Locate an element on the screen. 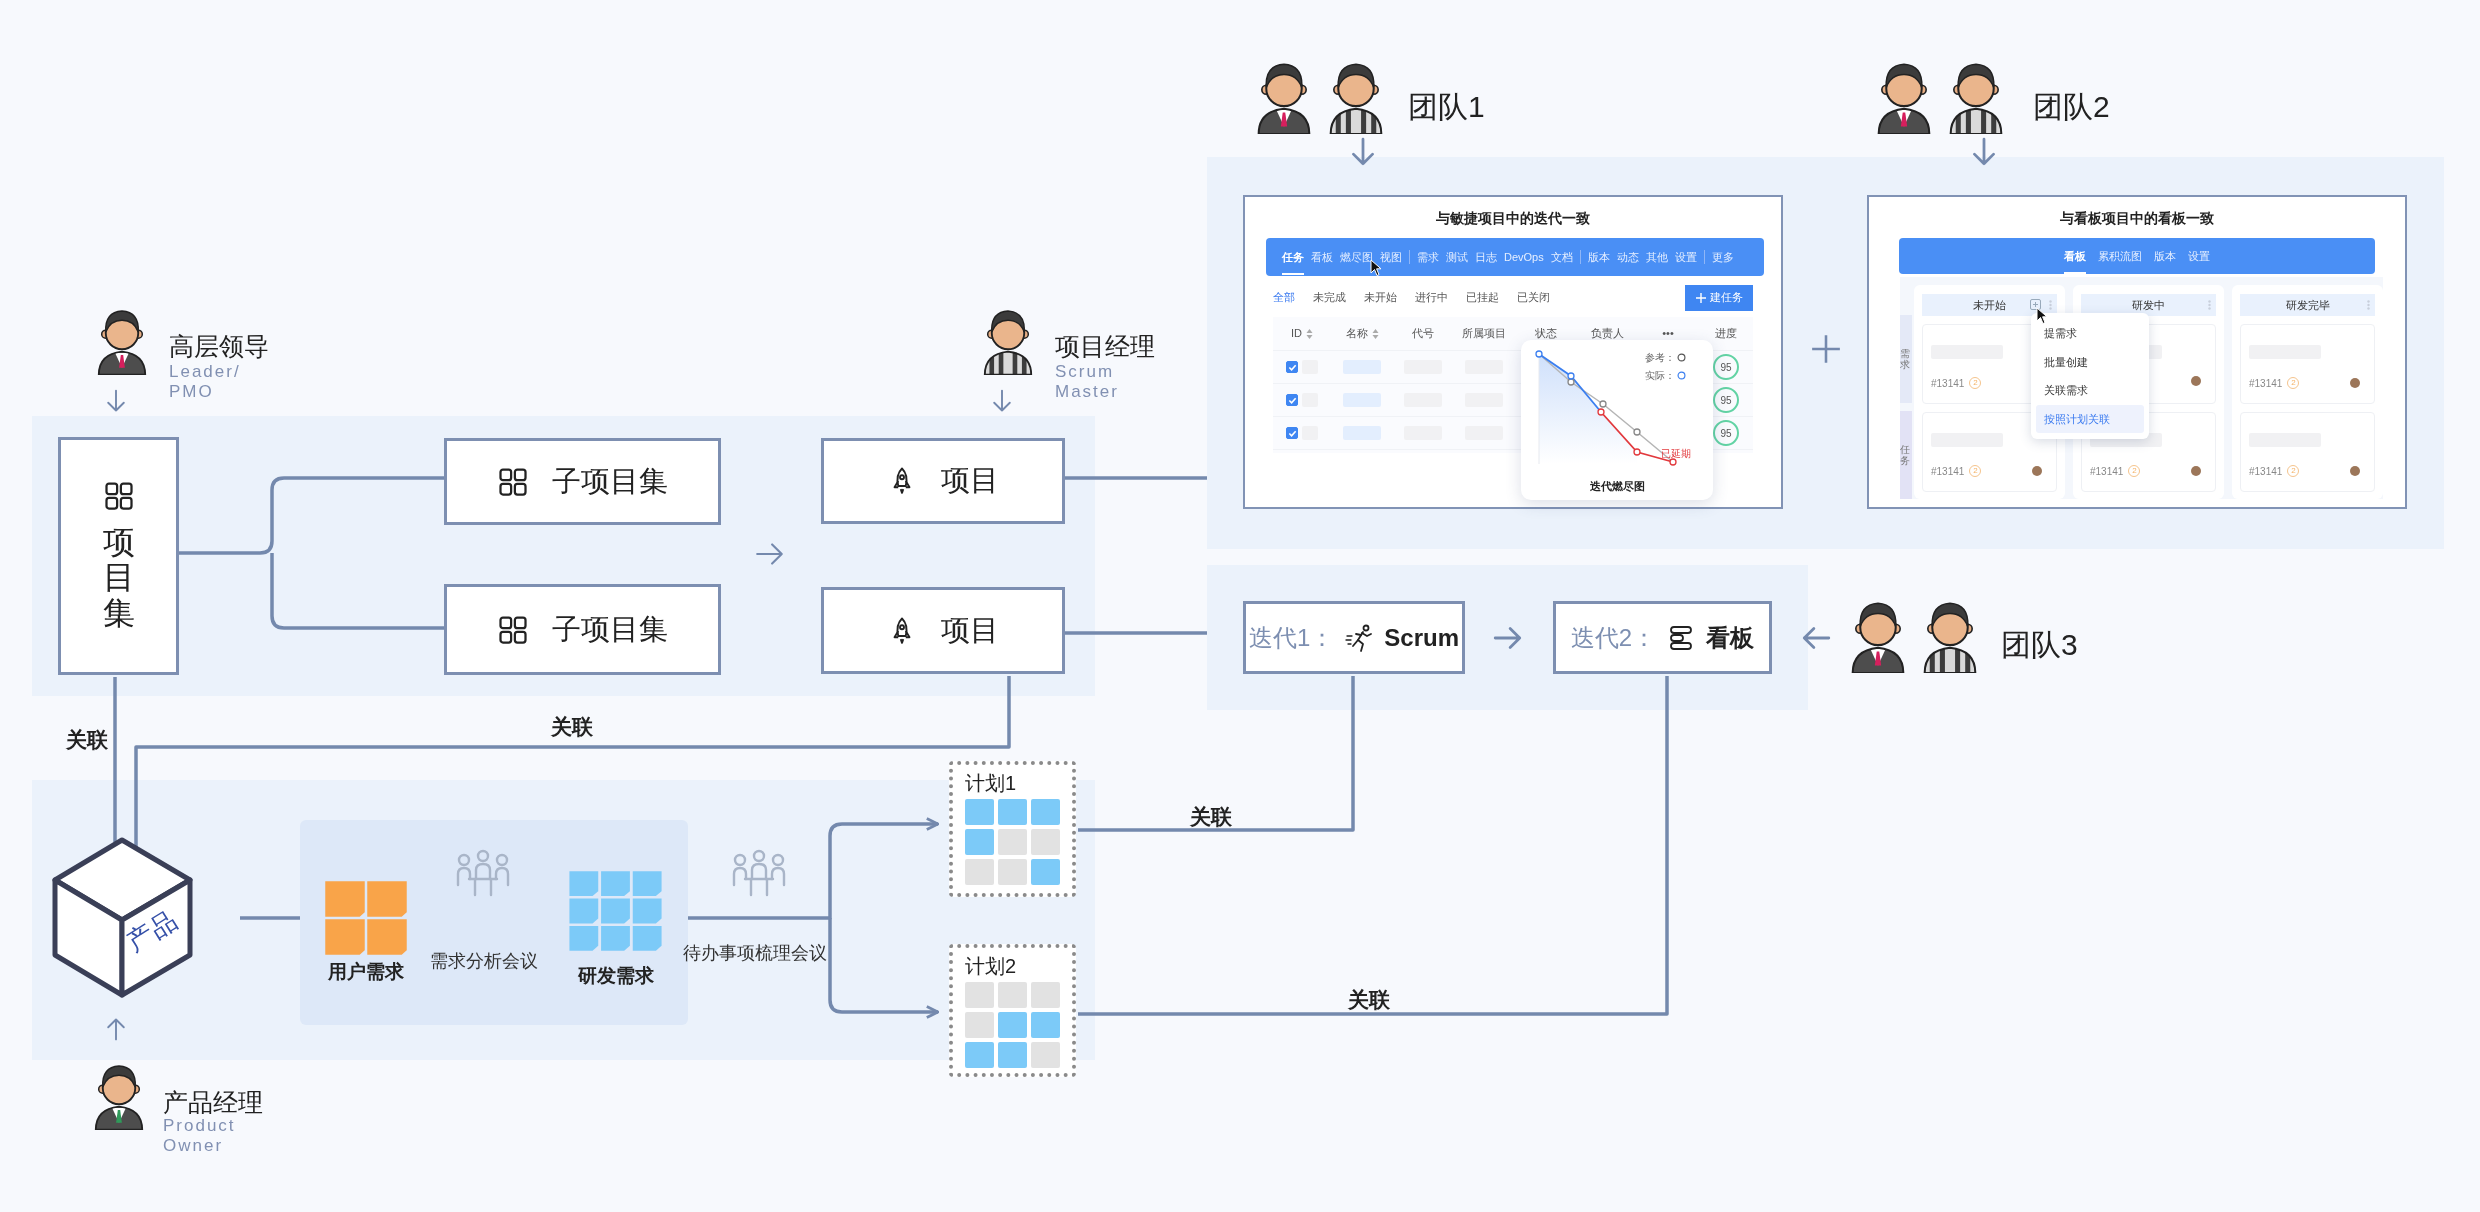 Image resolution: width=2480 pixels, height=1212 pixels. chart-title: 迭代燃尽图 is located at coordinates (1617, 486).